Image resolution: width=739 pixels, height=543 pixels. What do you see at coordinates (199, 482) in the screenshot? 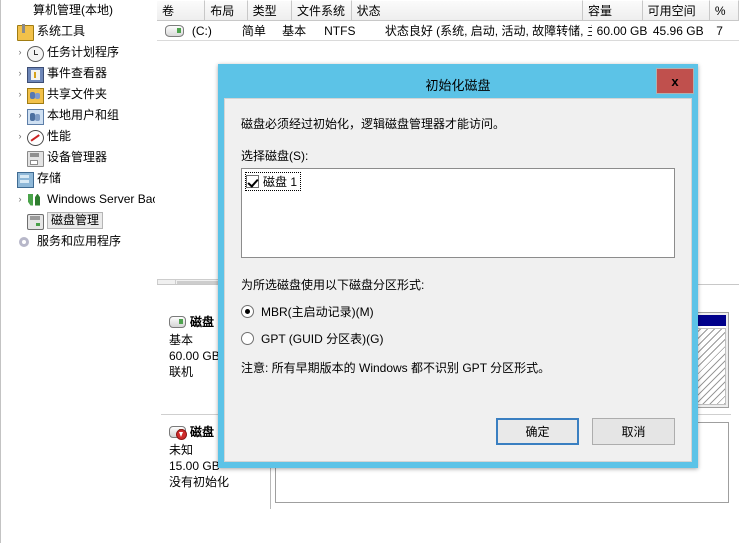
I see `disk-state-1: 没有初始化` at bounding box center [199, 482].